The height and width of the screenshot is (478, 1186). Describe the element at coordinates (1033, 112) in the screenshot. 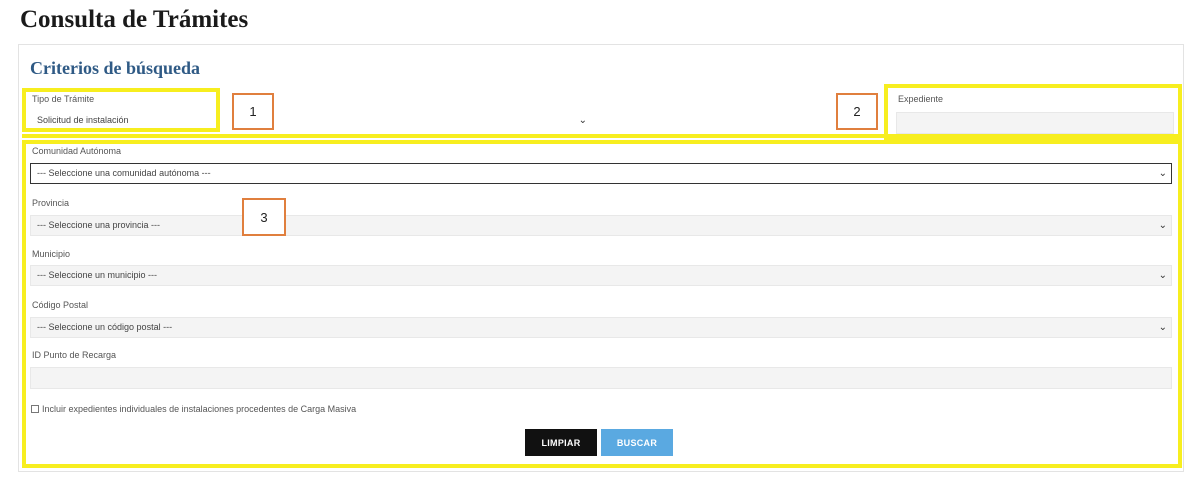

I see `highlight-expediente` at that location.